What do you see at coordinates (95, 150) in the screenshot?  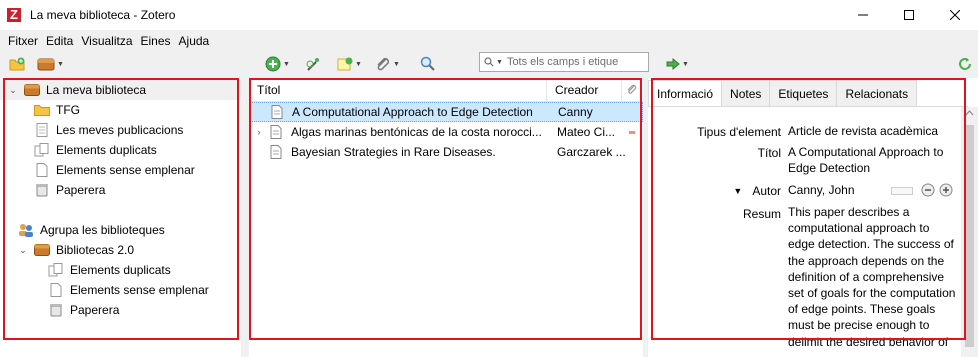 I see `tree-duplicate-items: Elements duplicats` at bounding box center [95, 150].